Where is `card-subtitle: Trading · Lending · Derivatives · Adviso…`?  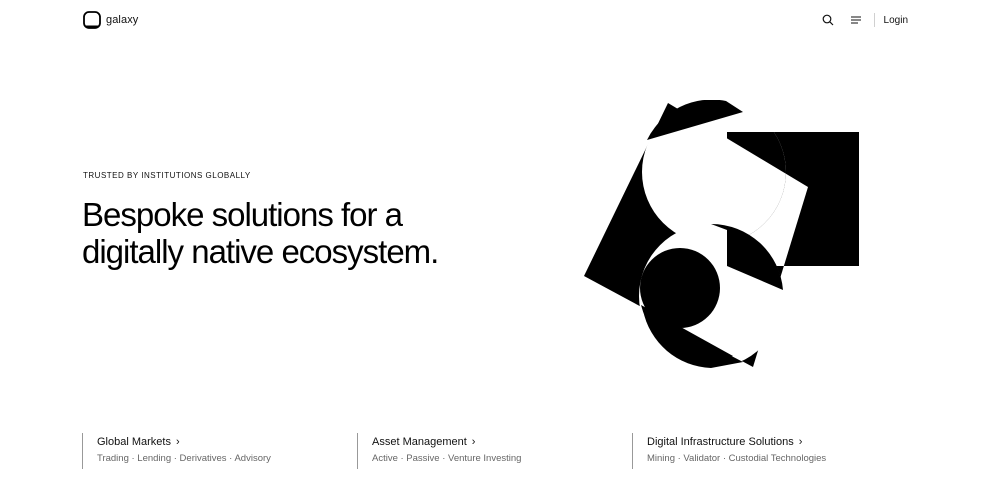
card-subtitle: Trading · Lending · Derivatives · Adviso… is located at coordinates (184, 458).